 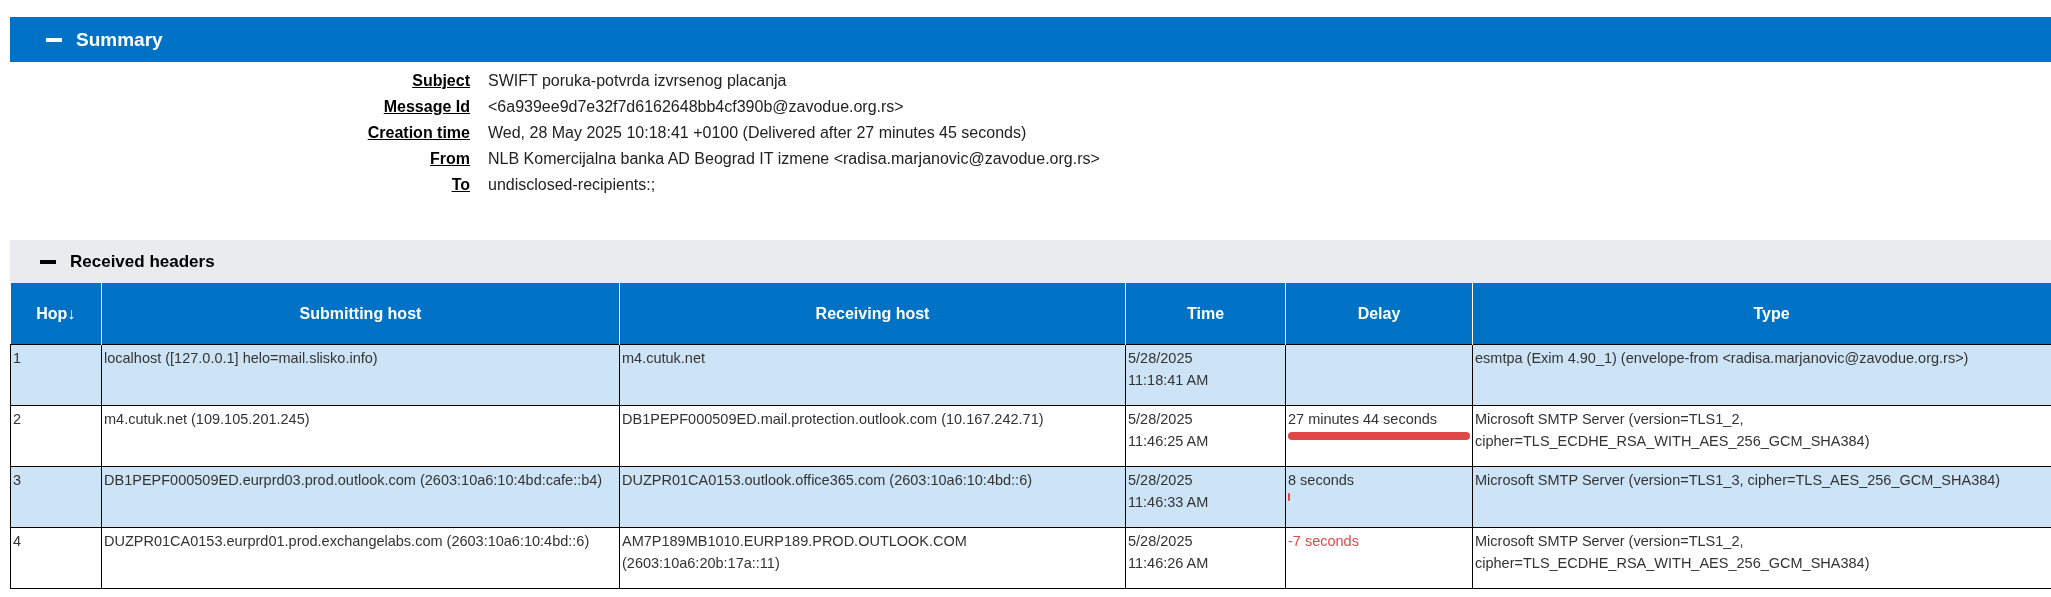 I want to click on section-header: Received headers, so click(x=1030, y=261).